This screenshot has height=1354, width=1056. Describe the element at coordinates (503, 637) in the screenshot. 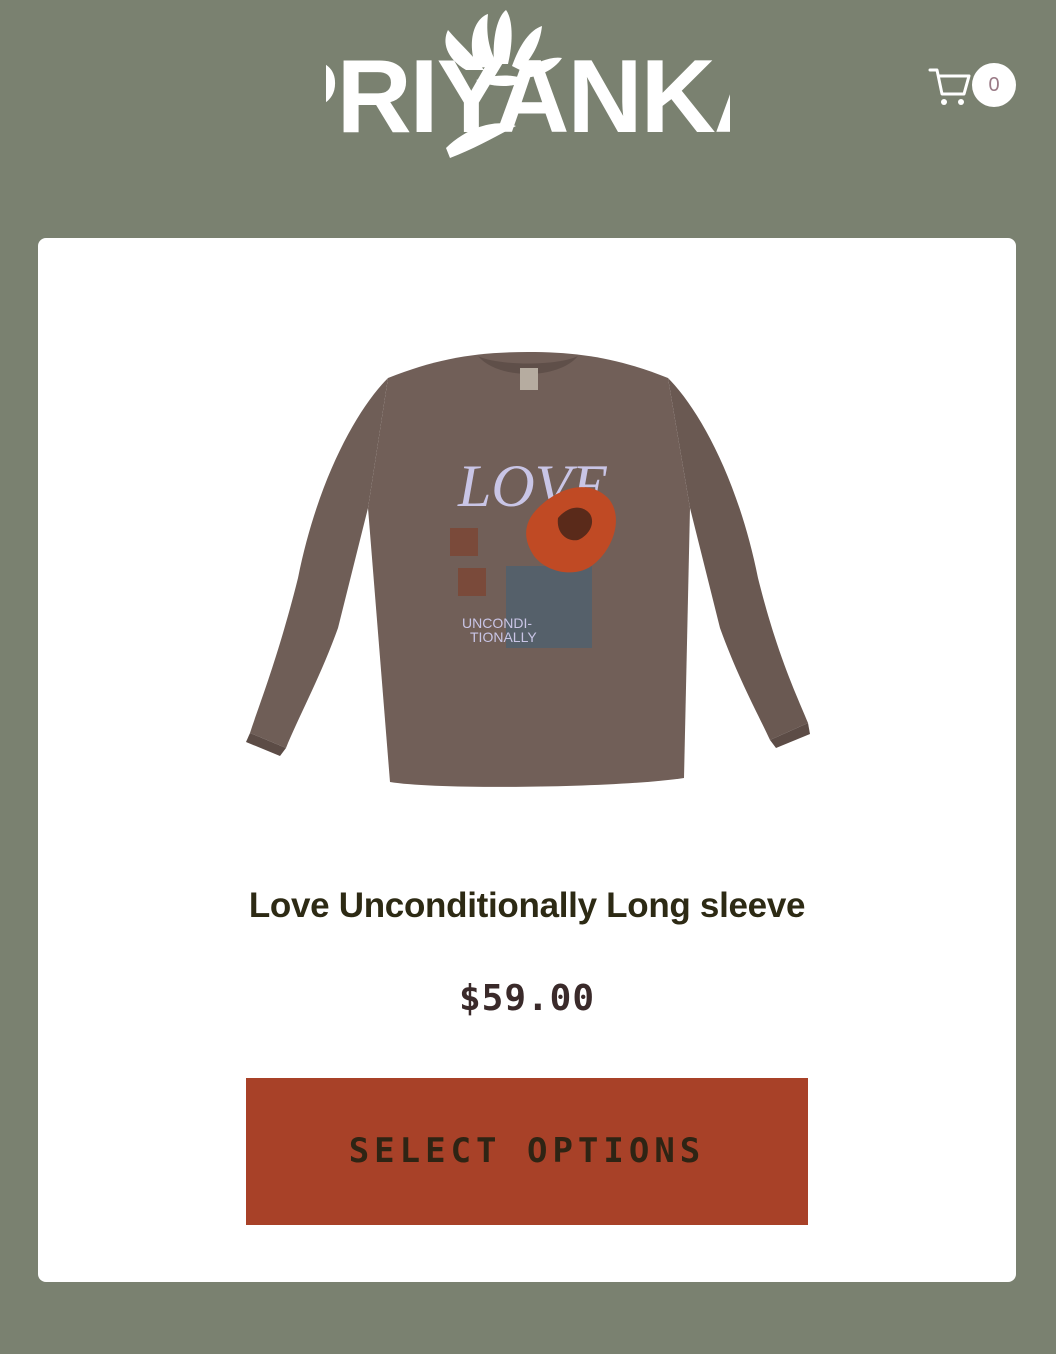

I see `print-tionally-text: TIONALLY` at that location.